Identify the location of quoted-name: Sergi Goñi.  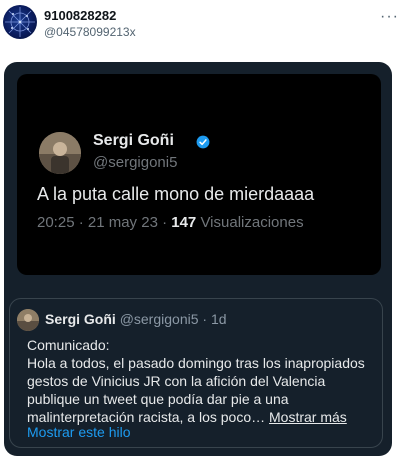
(80, 319).